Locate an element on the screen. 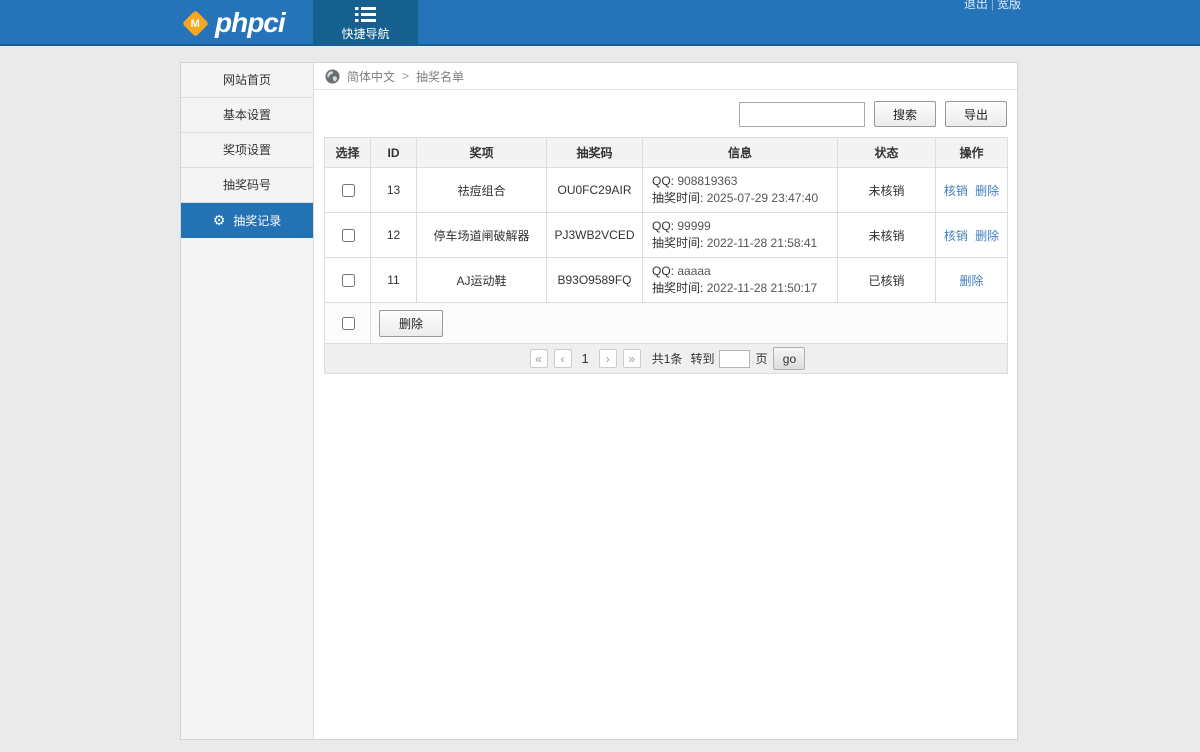  sidebar-item-lottery-records: ⚙ 抽奖记录 is located at coordinates (247, 220).